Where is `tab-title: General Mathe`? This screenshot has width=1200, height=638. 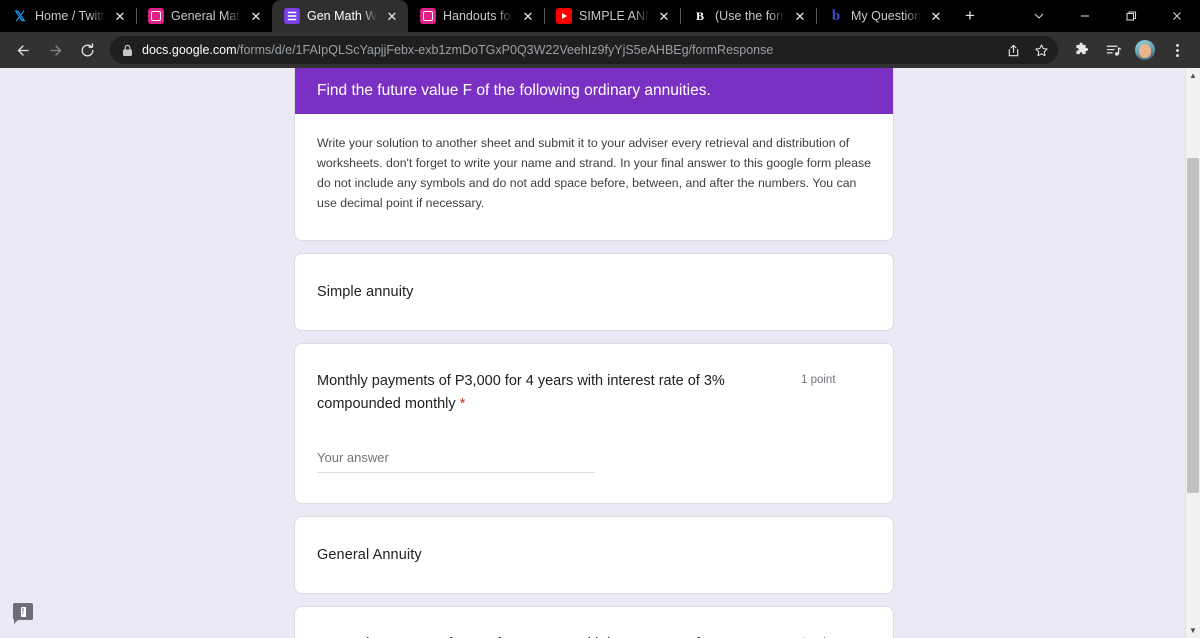 tab-title: General Mathe is located at coordinates (206, 16).